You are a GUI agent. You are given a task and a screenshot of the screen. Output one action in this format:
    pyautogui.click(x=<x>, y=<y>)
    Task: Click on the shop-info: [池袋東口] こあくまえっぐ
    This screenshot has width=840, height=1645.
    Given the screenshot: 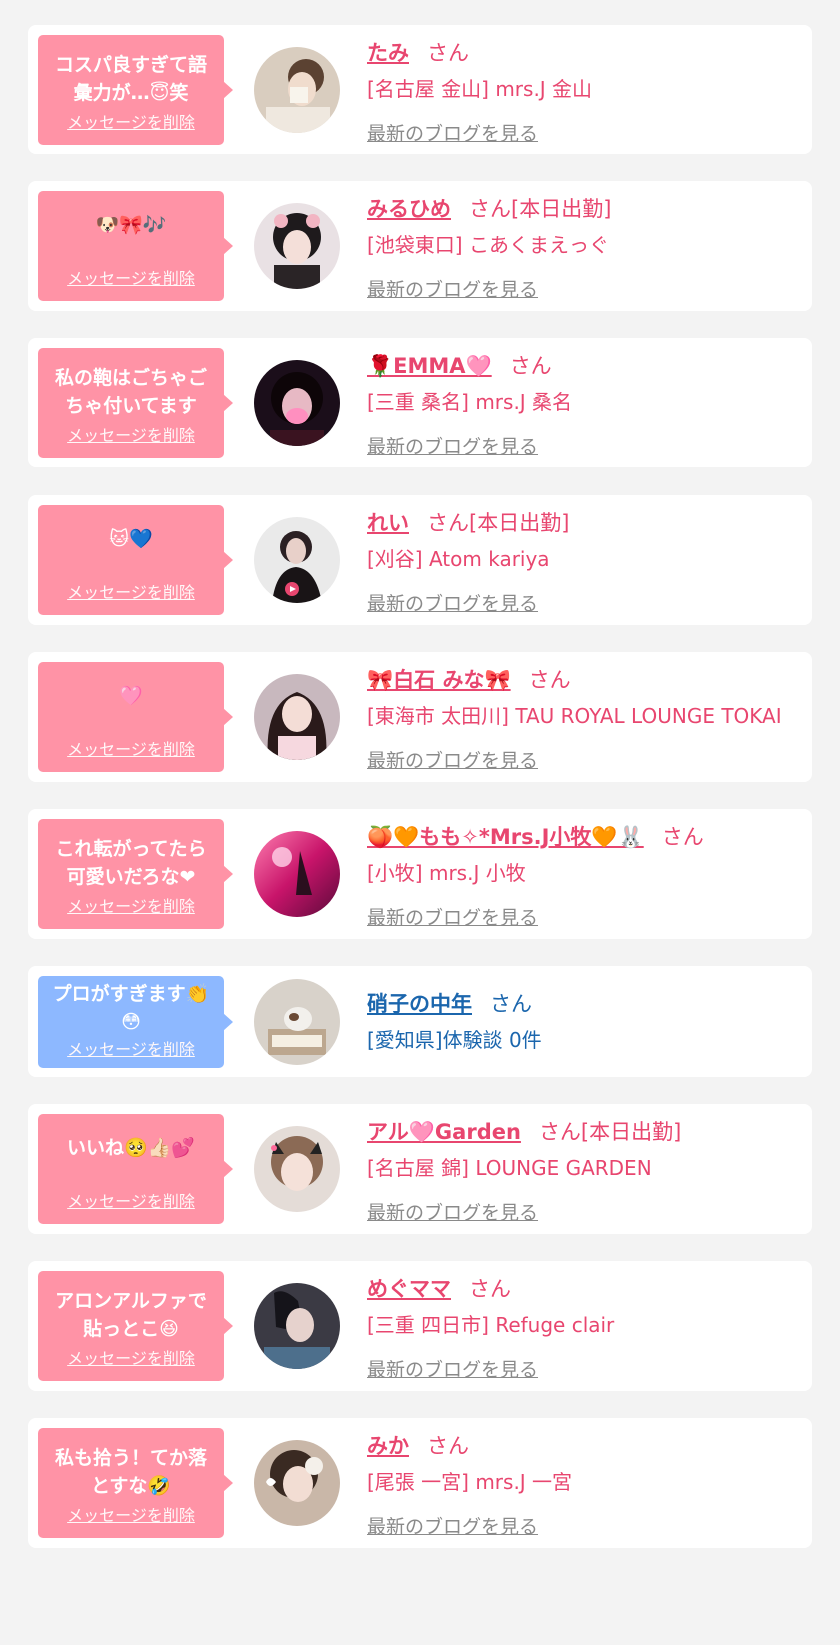 What is the action you would take?
    pyautogui.click(x=488, y=245)
    